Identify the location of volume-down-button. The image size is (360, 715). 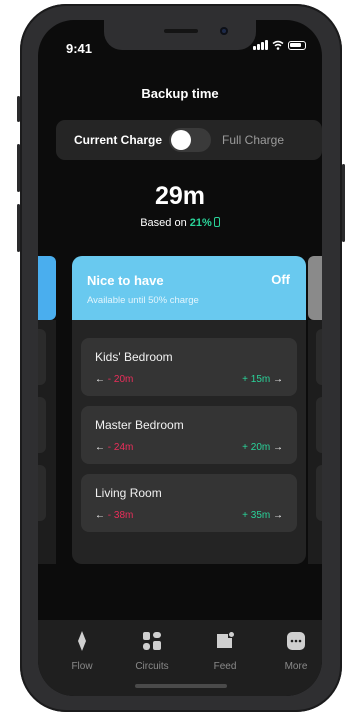
(18, 228).